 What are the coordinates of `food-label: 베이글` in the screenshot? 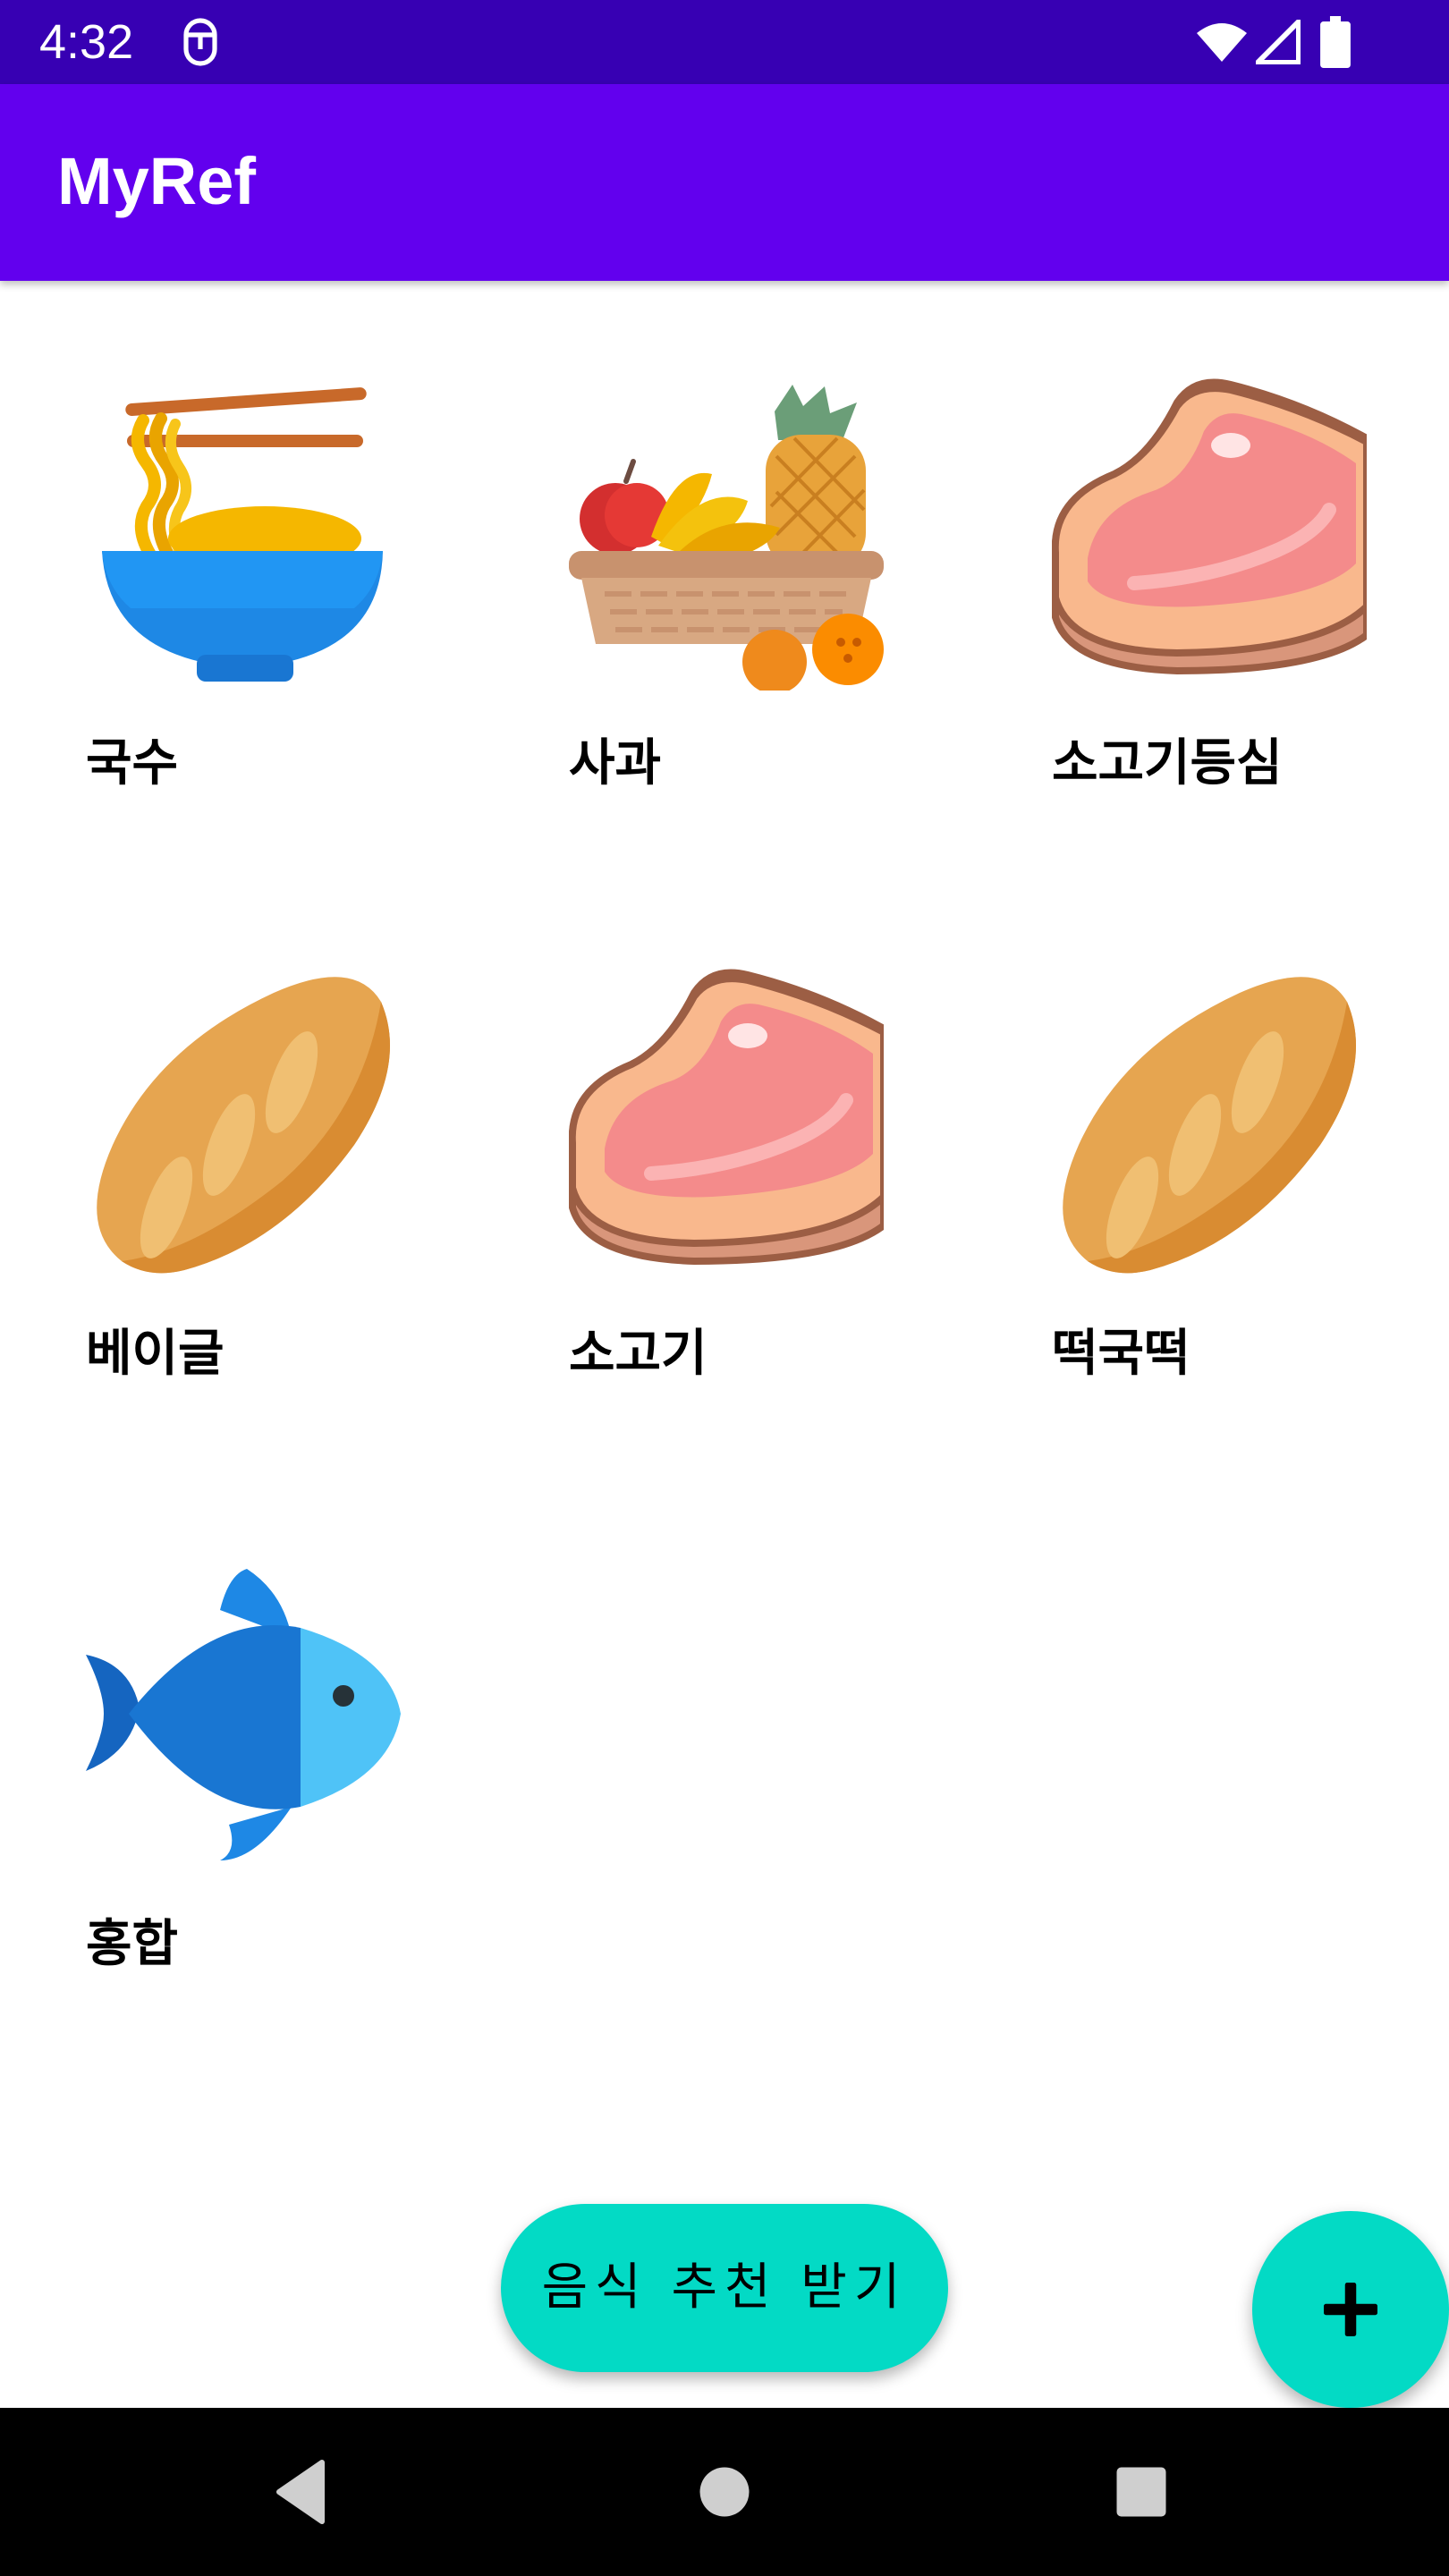 It's located at (155, 1354).